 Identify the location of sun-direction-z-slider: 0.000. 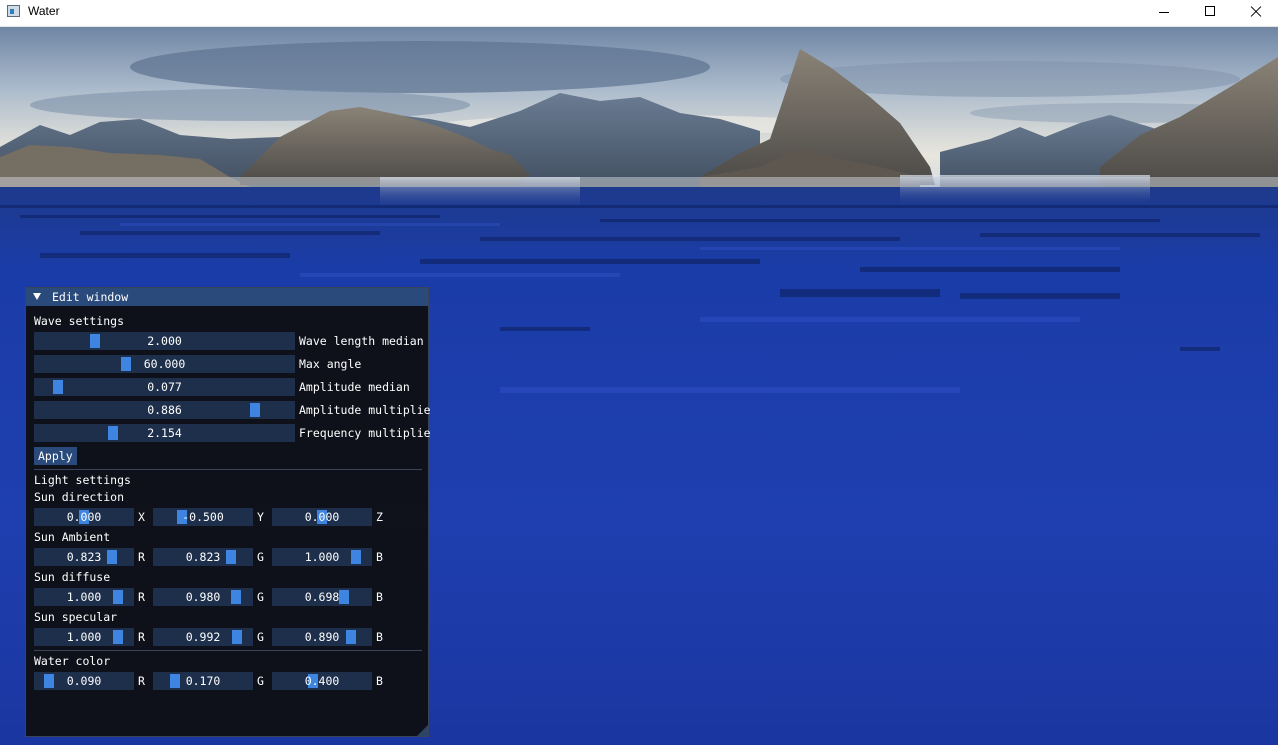
(322, 517).